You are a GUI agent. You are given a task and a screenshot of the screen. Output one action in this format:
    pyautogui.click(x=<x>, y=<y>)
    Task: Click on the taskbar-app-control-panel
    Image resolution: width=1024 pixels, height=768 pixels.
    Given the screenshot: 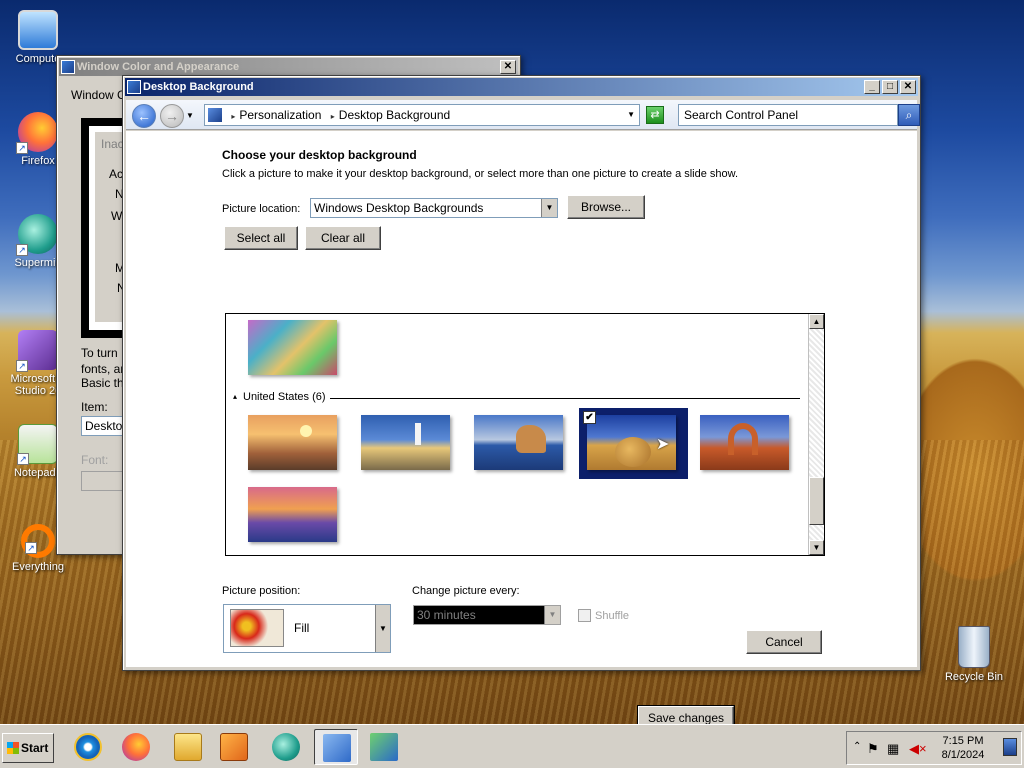 What is the action you would take?
    pyautogui.click(x=336, y=747)
    